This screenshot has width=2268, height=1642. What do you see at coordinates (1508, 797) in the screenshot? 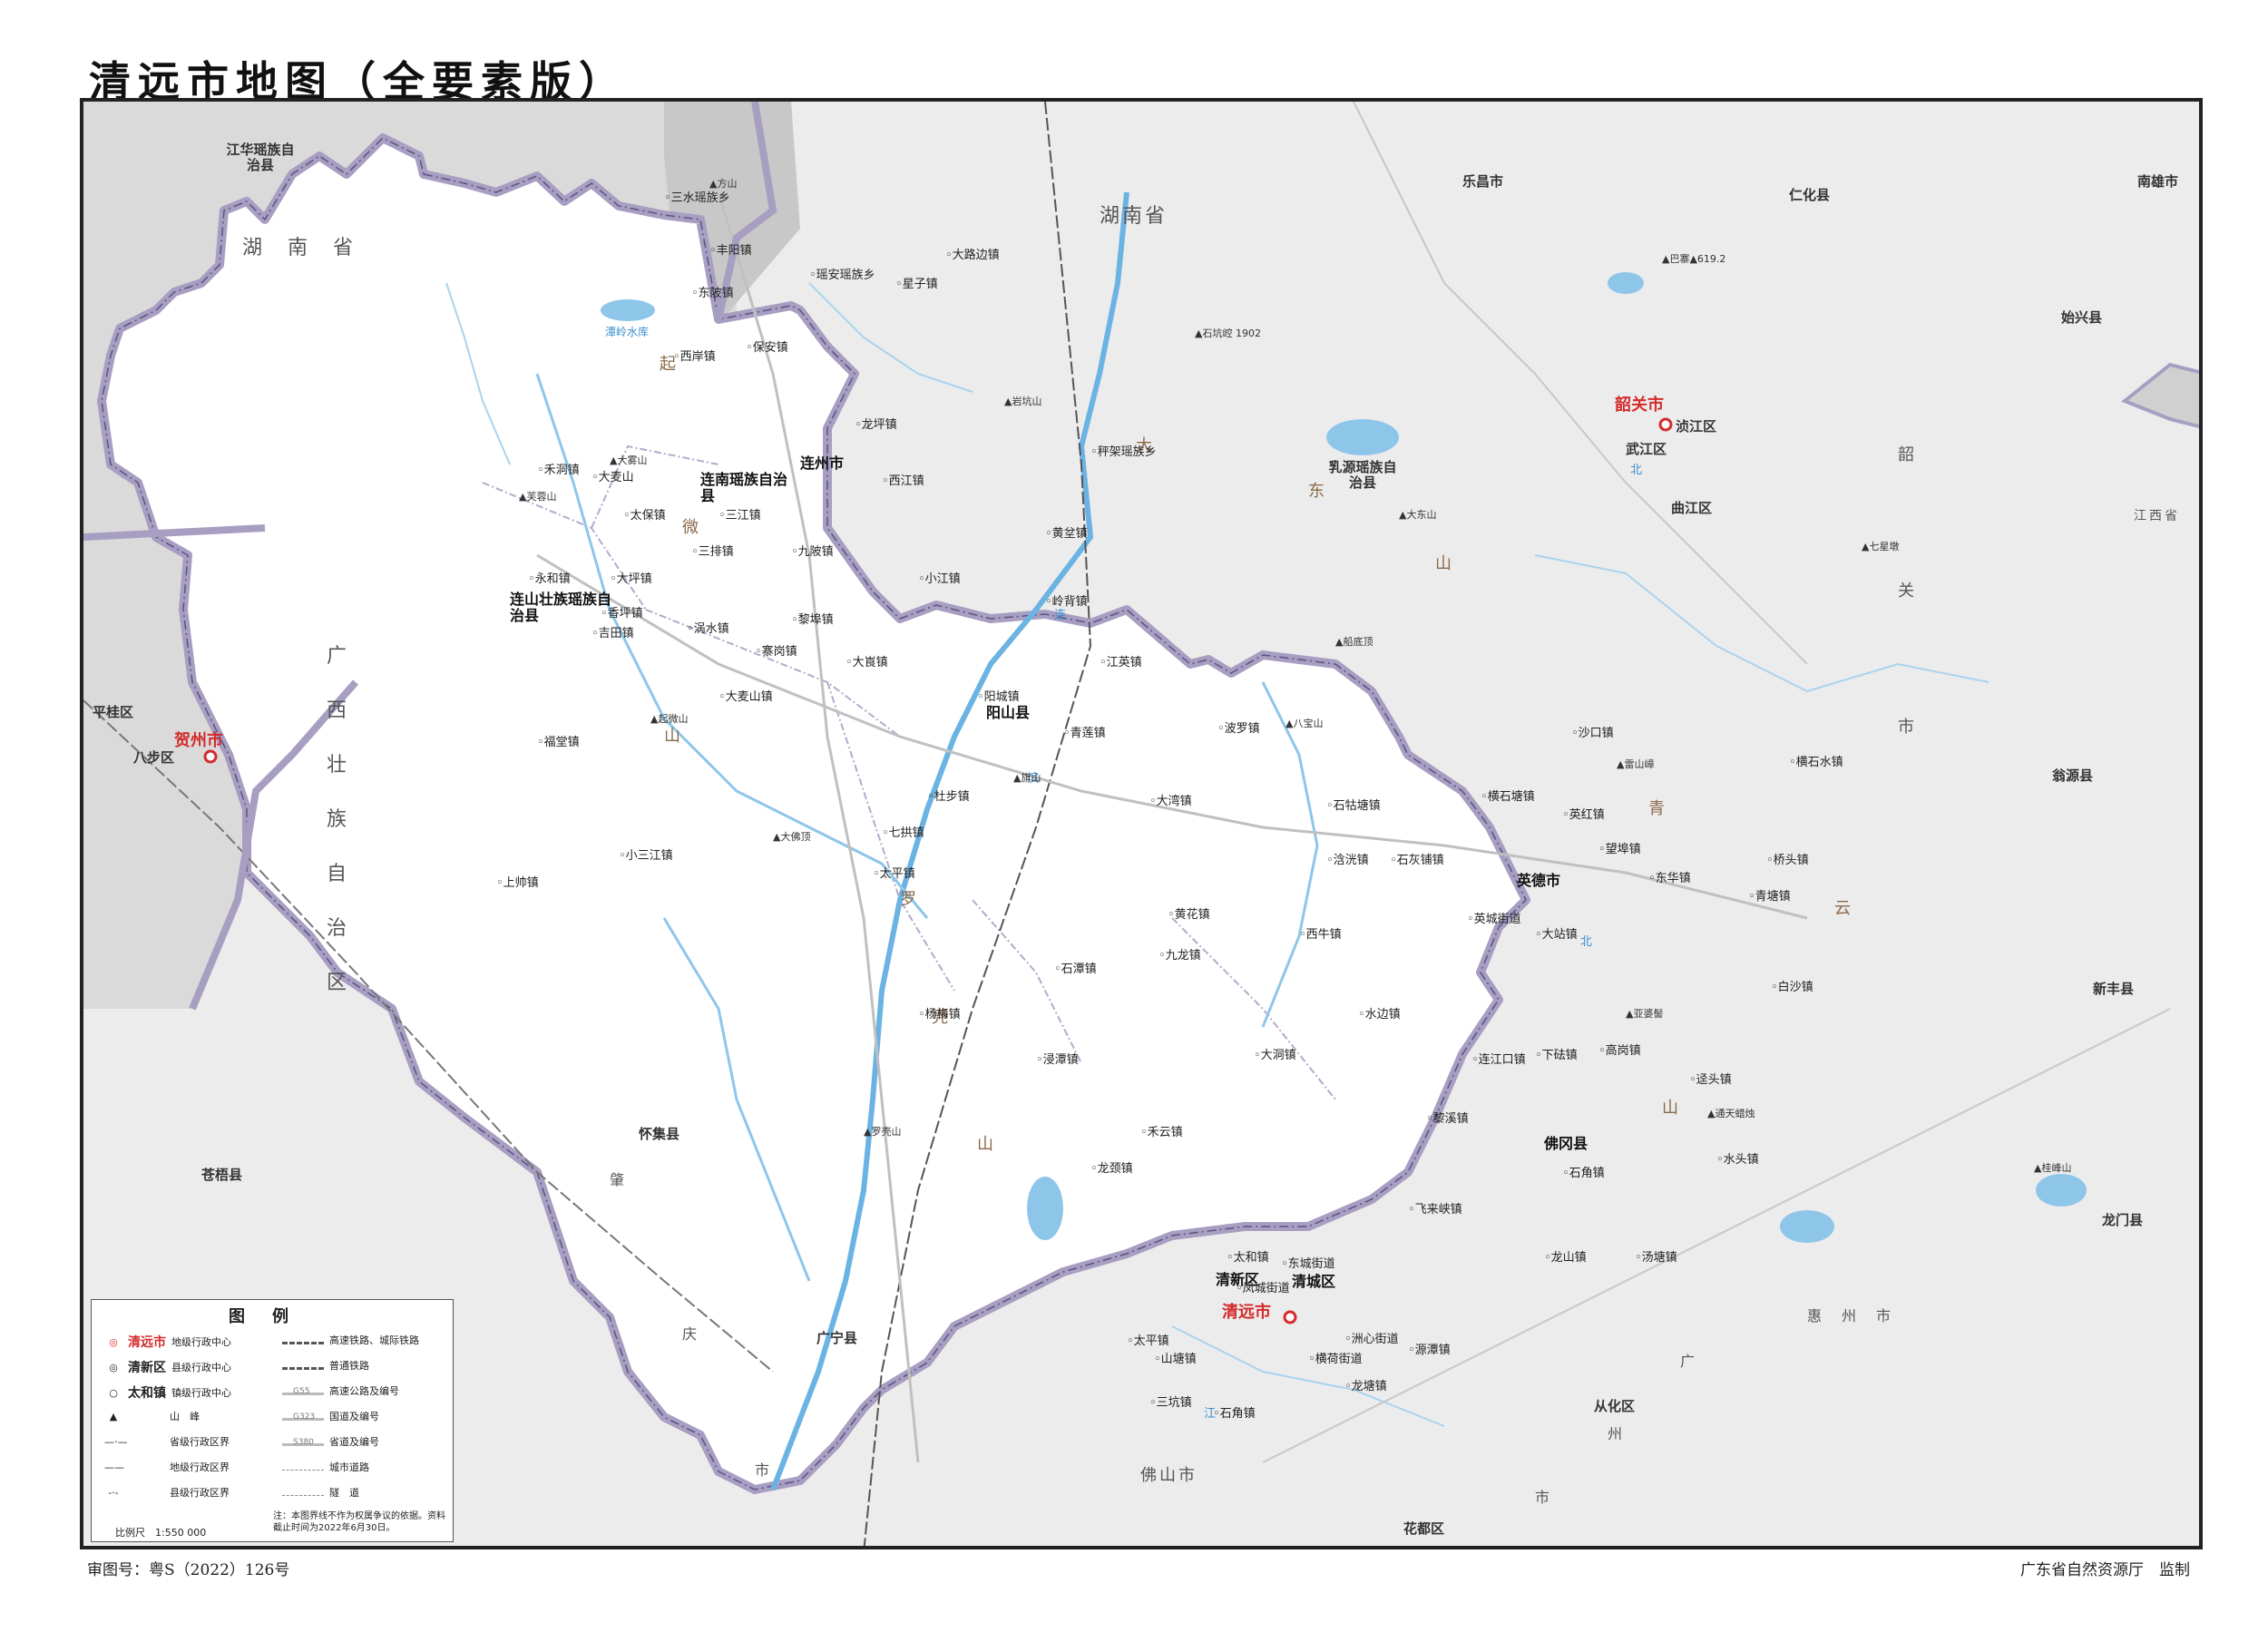
I see `town-label: ◦横石塘镇` at bounding box center [1508, 797].